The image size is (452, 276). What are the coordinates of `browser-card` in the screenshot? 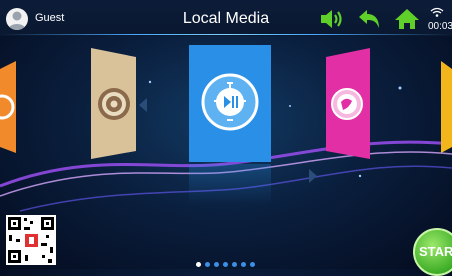 It's located at (348, 103).